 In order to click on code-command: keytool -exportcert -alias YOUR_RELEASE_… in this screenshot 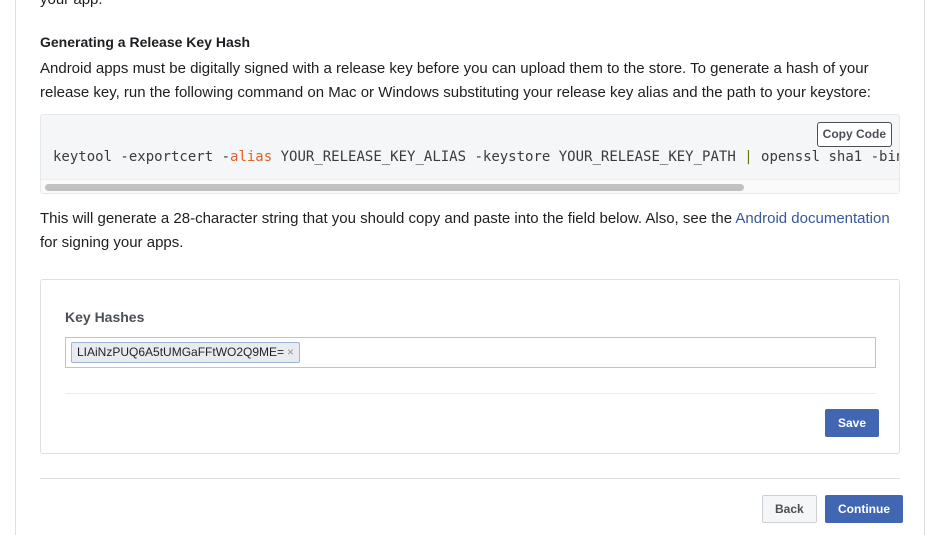, I will do `click(476, 157)`.